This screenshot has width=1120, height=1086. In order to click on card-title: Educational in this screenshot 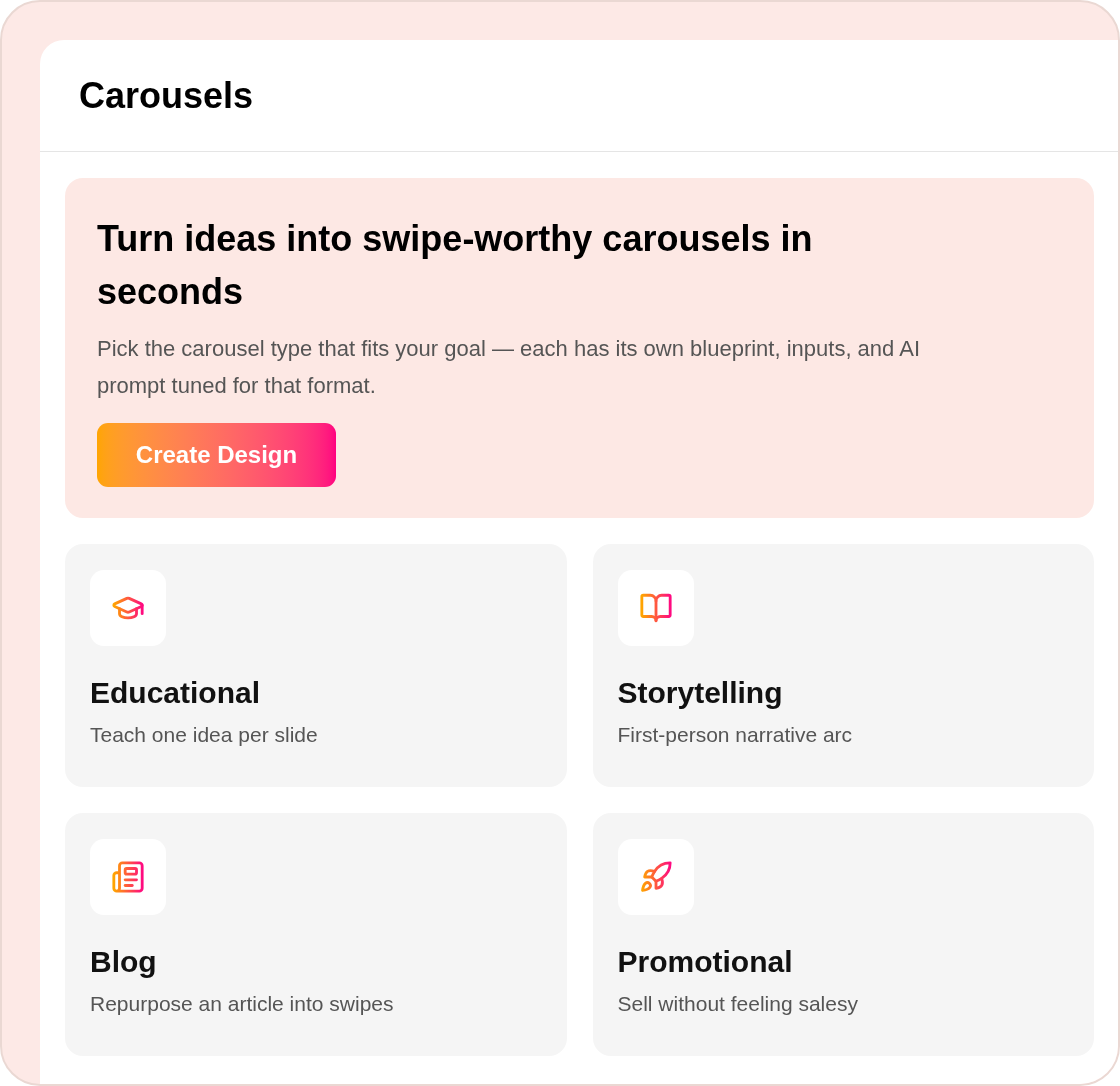, I will do `click(176, 693)`.